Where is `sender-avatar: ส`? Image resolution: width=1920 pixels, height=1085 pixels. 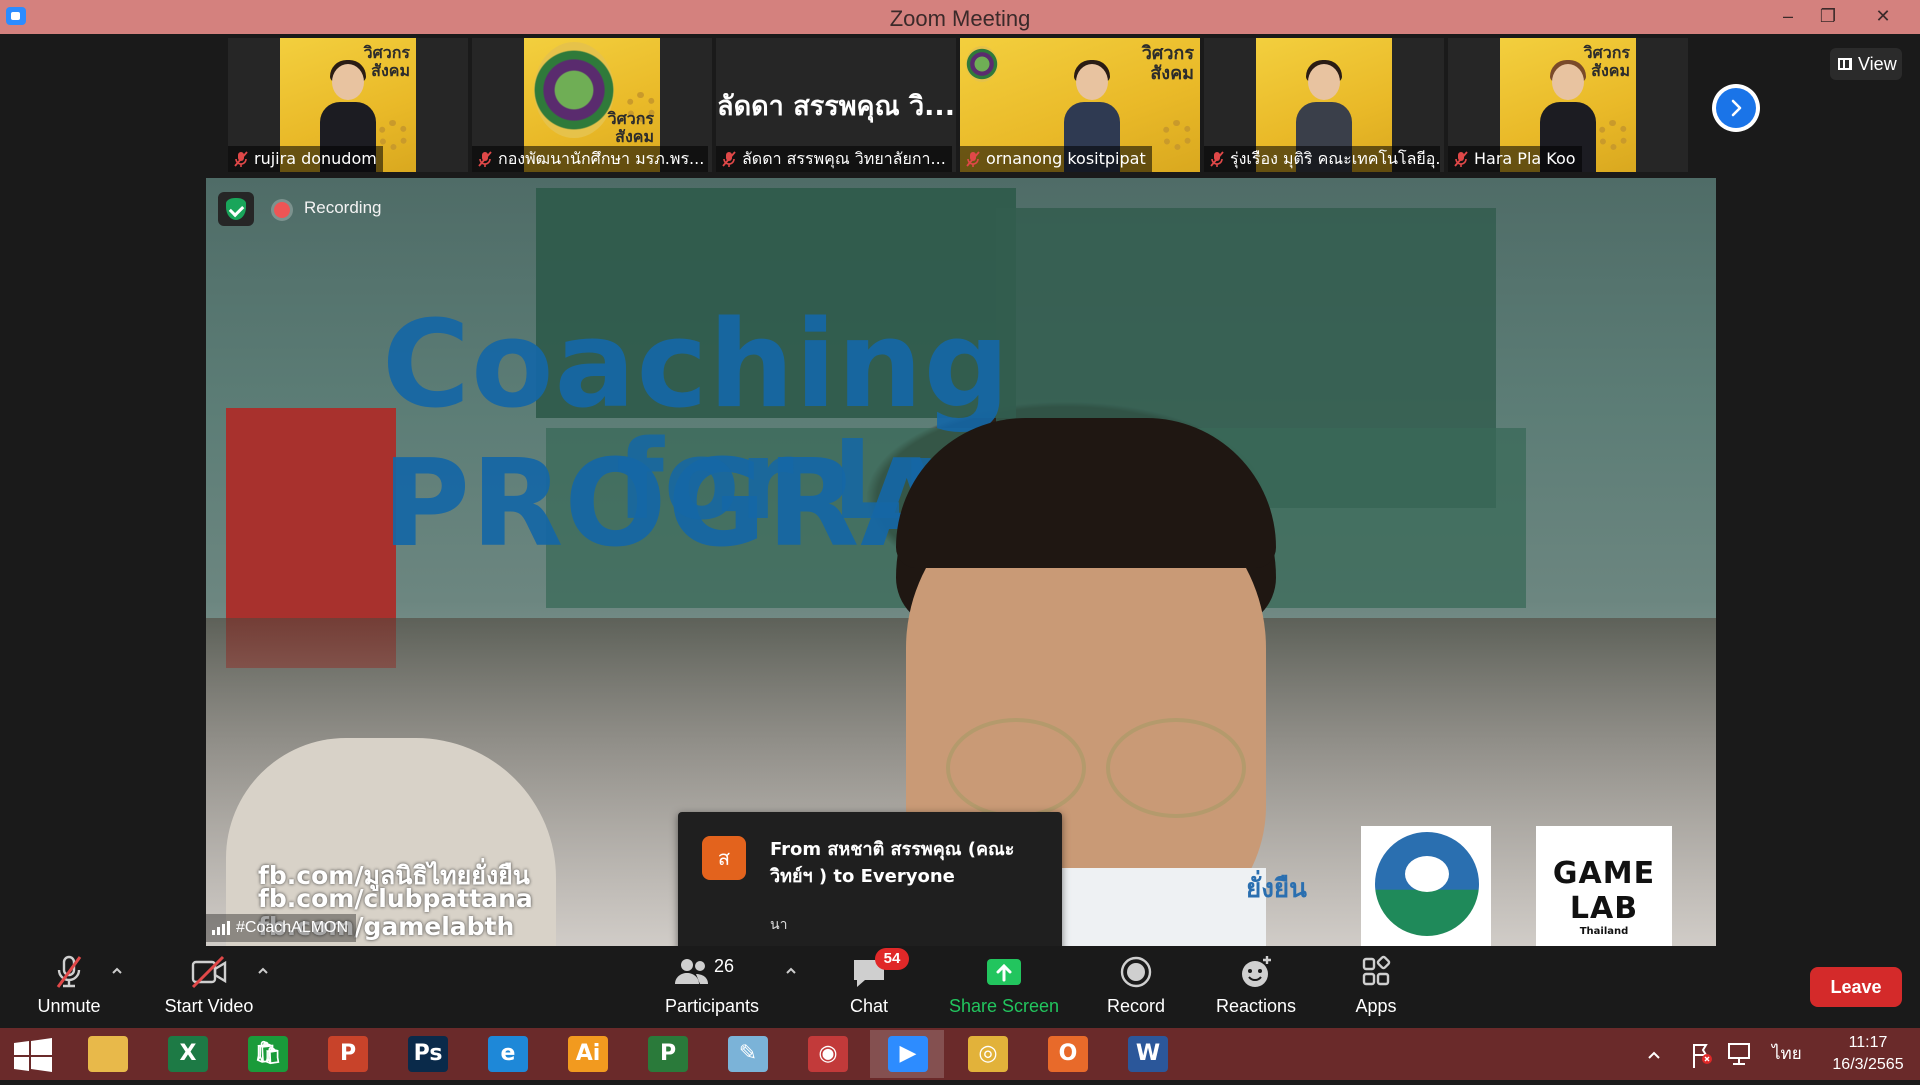 sender-avatar: ส is located at coordinates (724, 858).